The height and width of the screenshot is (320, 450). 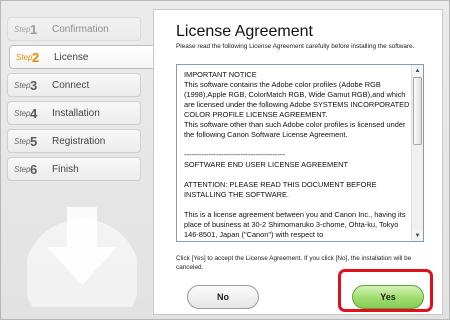 I want to click on page-title: License Agreement, so click(x=244, y=31).